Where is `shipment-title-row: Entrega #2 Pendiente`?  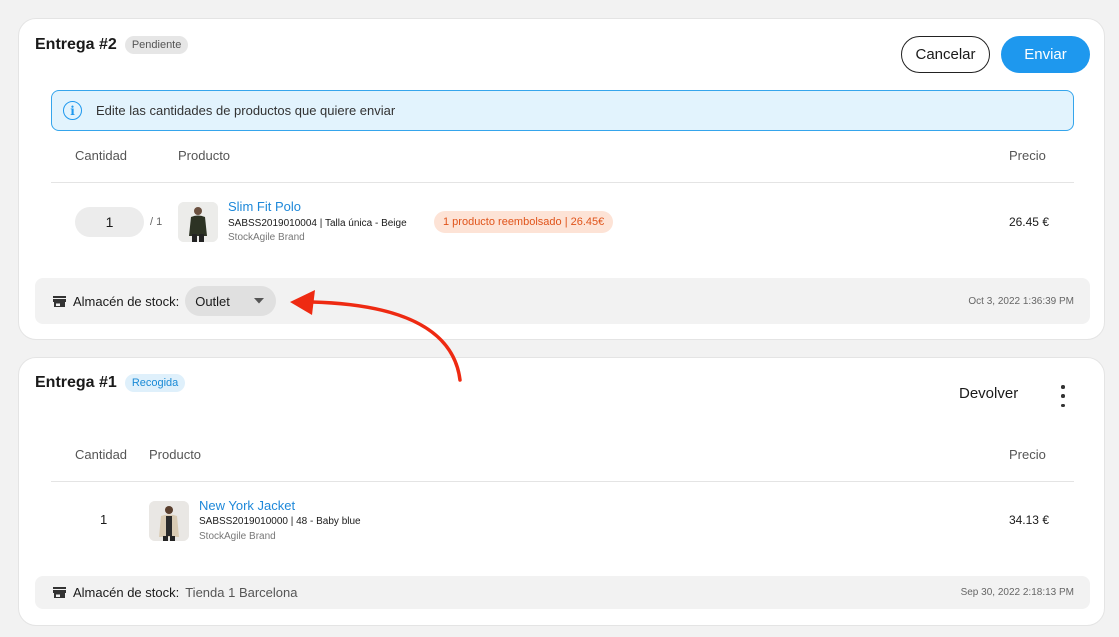 shipment-title-row: Entrega #2 Pendiente is located at coordinates (112, 45).